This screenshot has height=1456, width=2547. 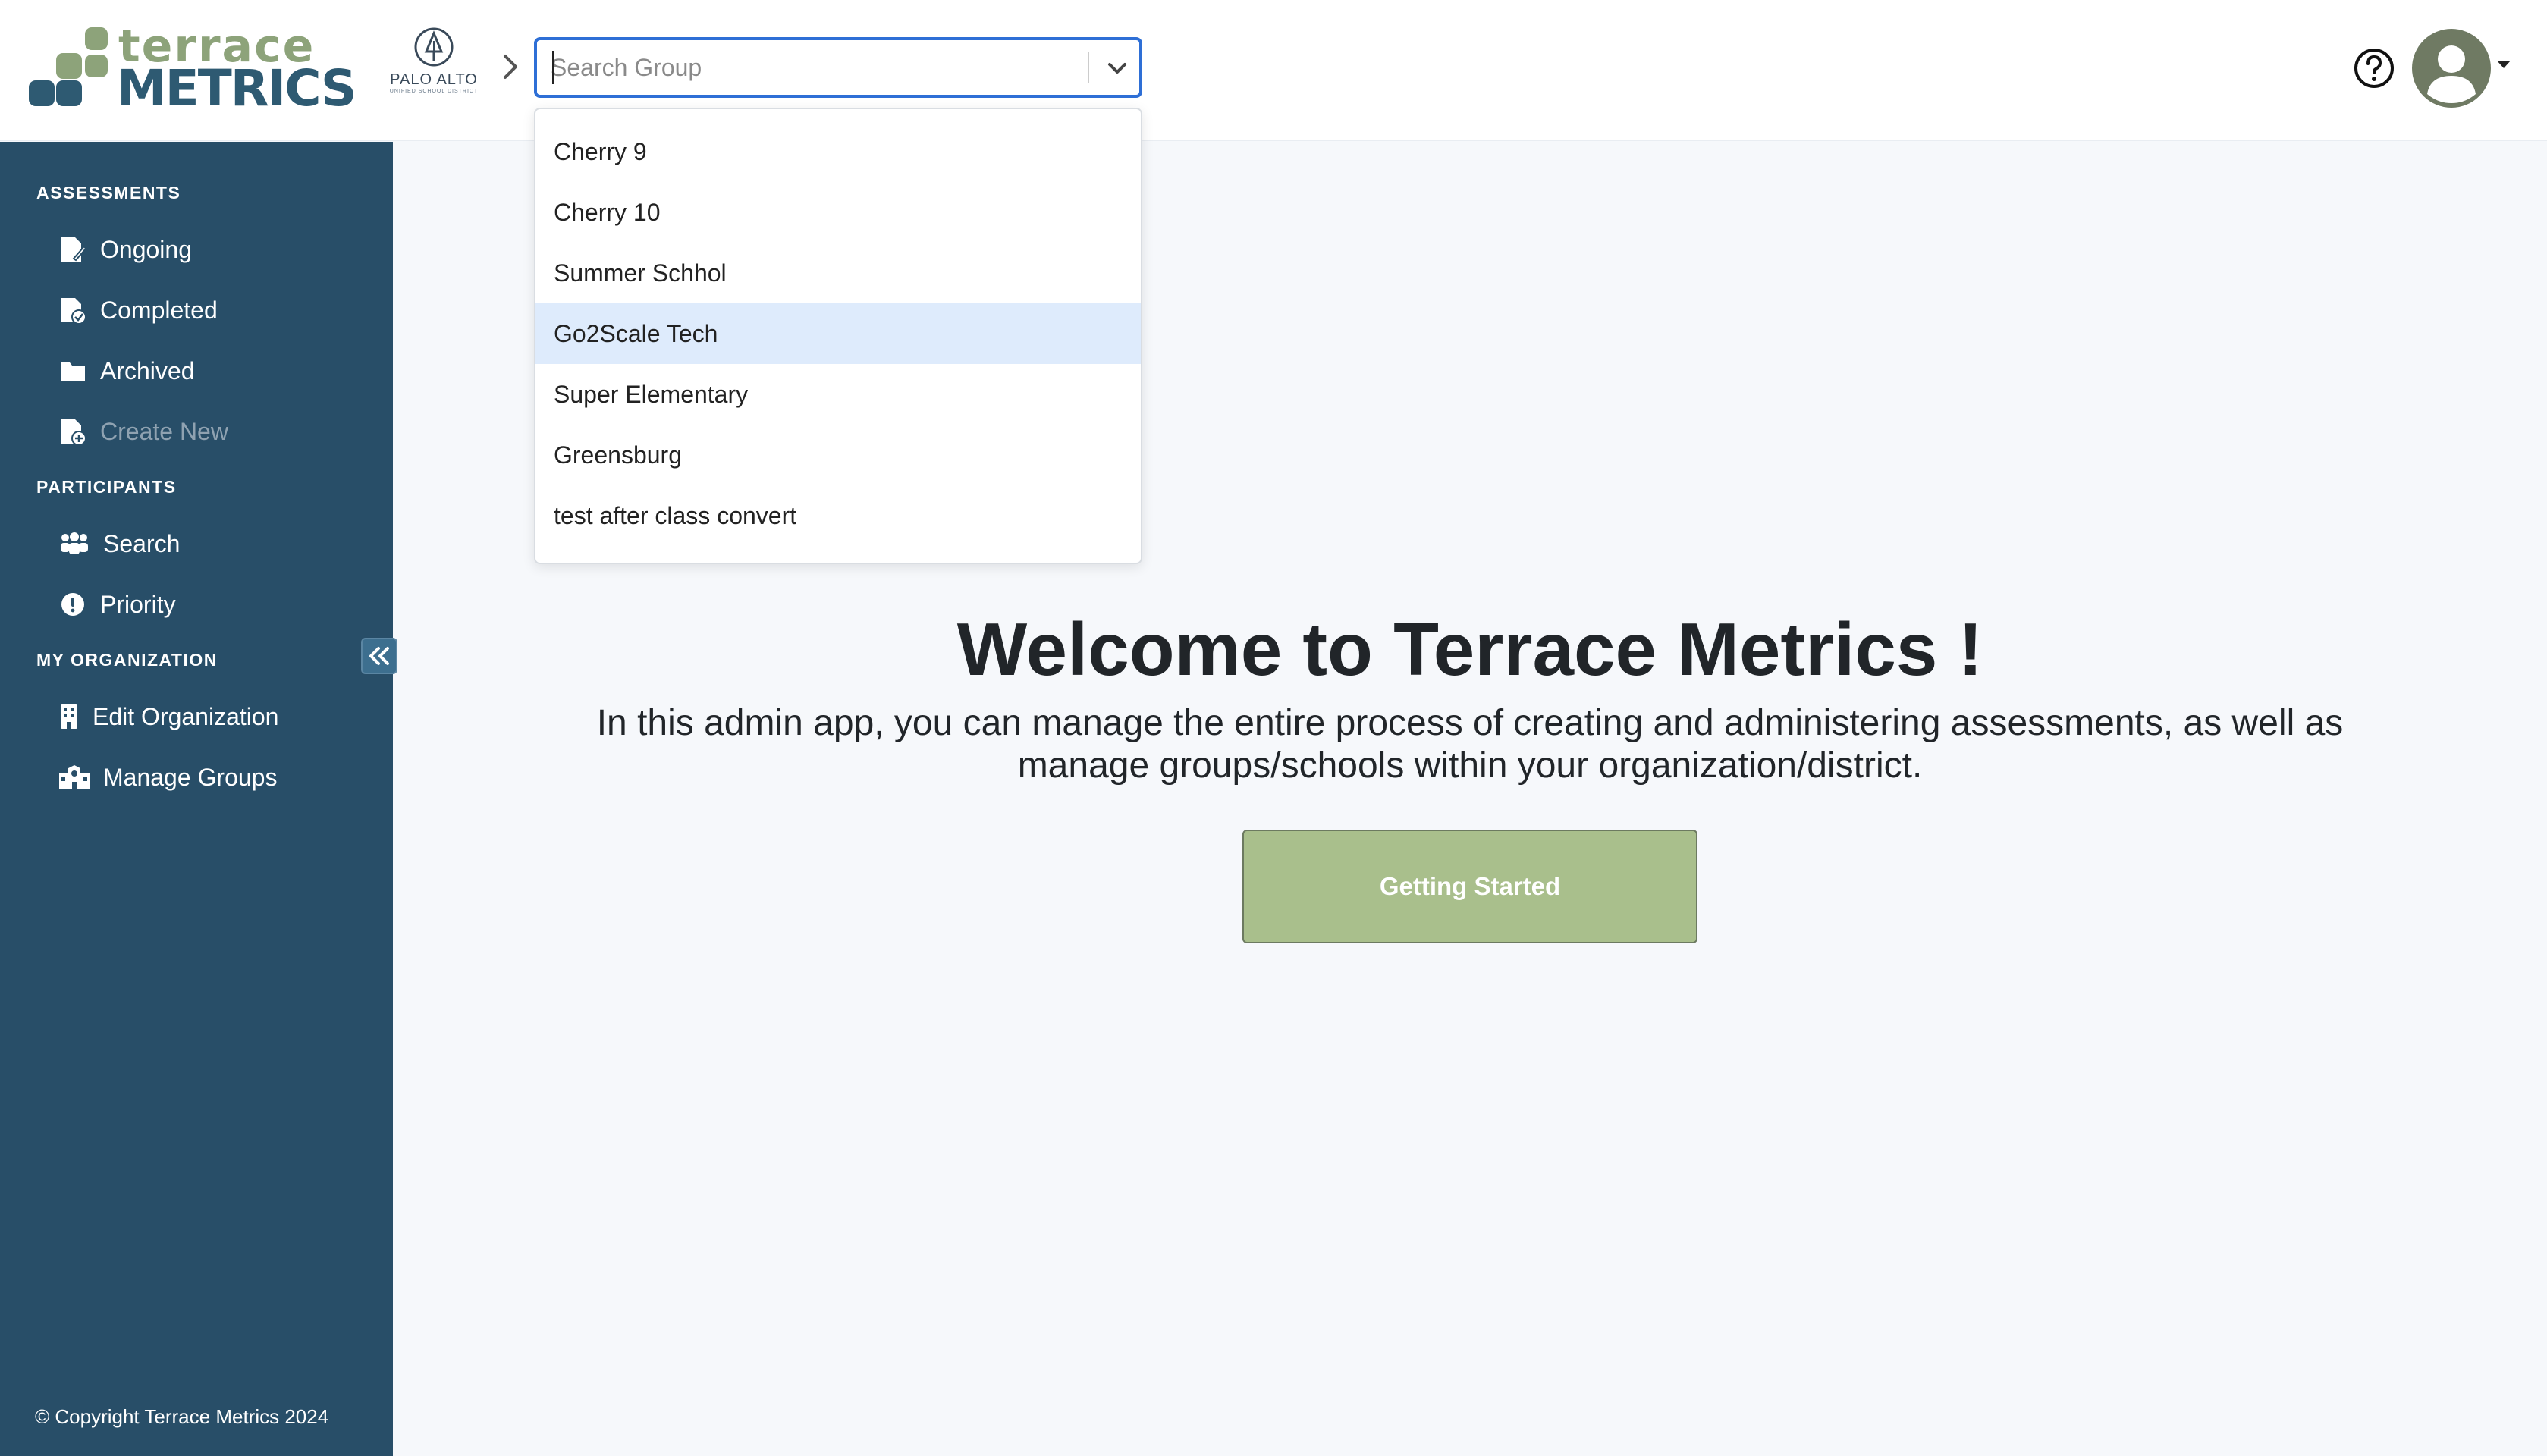 I want to click on terrace-metrics-logo: terrace METRICS, so click(x=191, y=69).